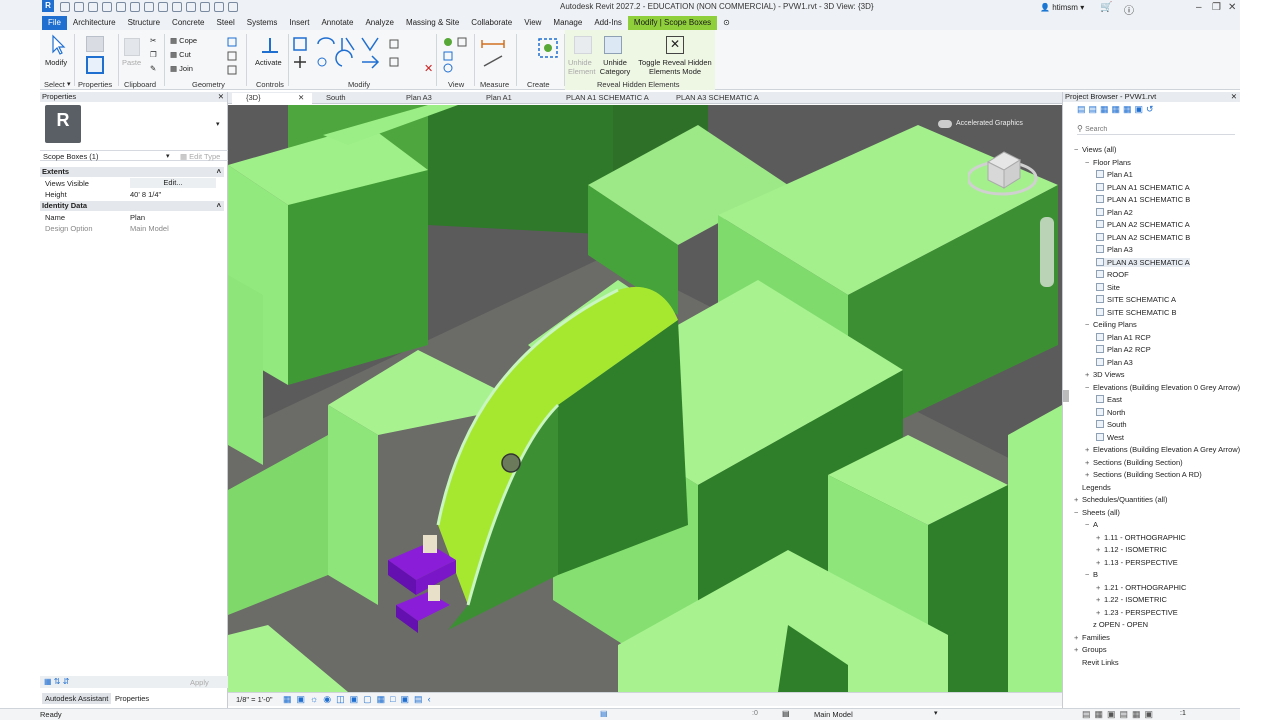 This screenshot has width=1280, height=720. I want to click on tree-item: South, so click(1111, 424).